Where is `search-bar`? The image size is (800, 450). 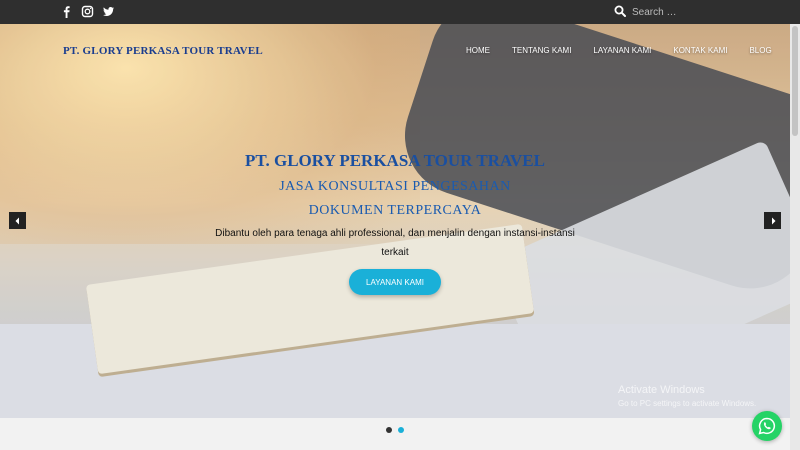 search-bar is located at coordinates (663, 12).